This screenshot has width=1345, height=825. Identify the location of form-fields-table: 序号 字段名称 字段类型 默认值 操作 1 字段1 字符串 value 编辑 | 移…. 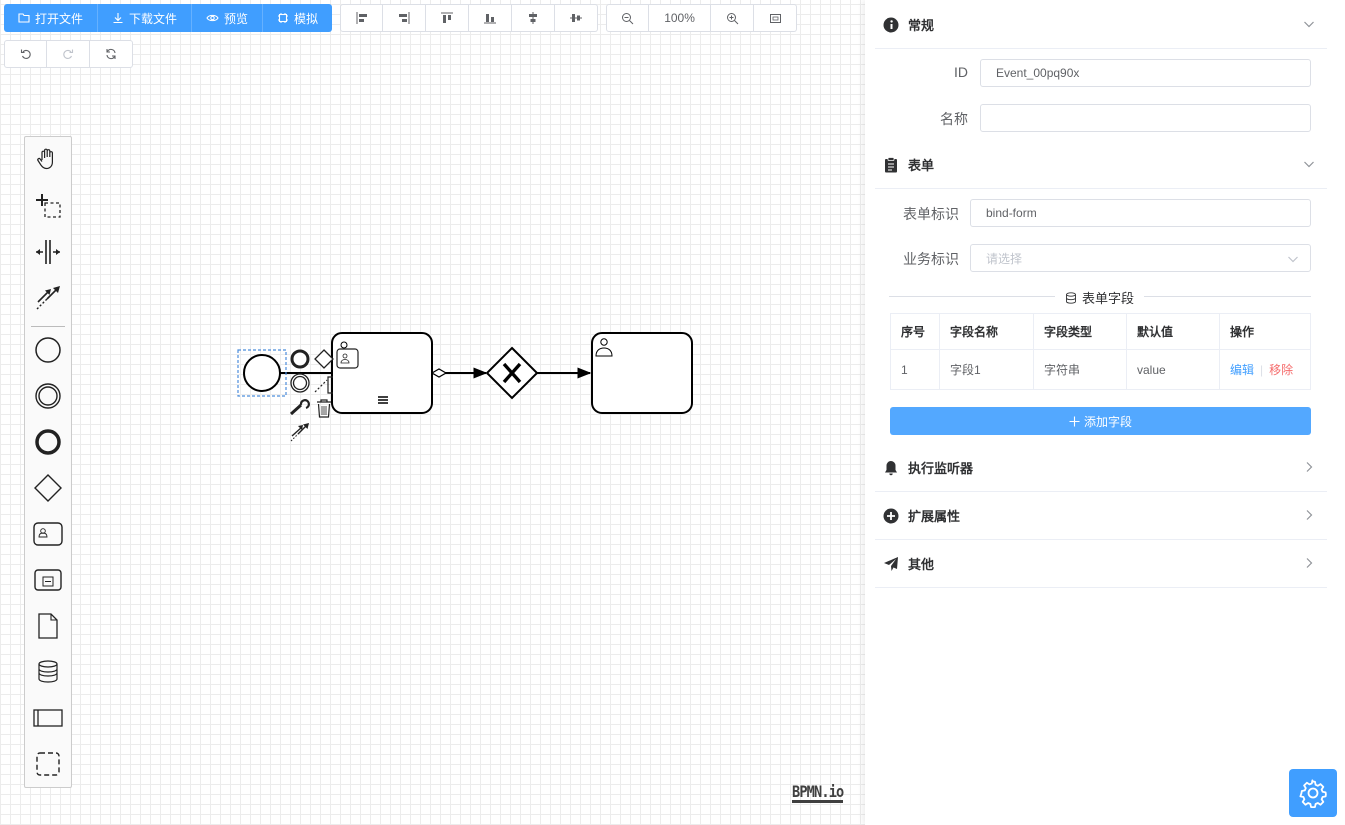
(1100, 351).